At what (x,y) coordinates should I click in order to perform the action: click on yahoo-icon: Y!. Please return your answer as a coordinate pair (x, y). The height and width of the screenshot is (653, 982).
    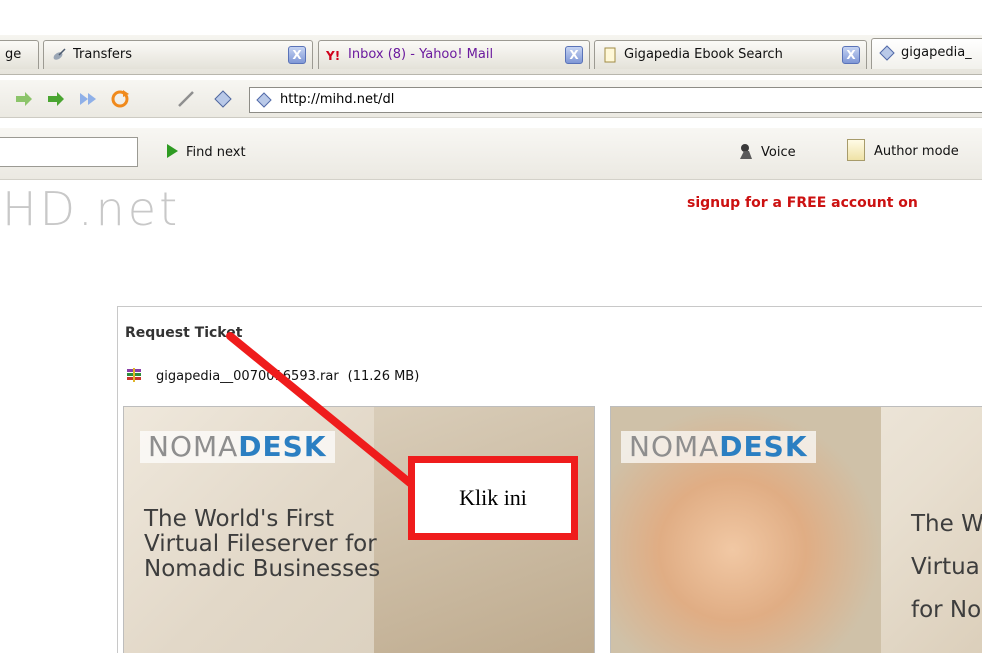
    Looking at the image, I should click on (333, 56).